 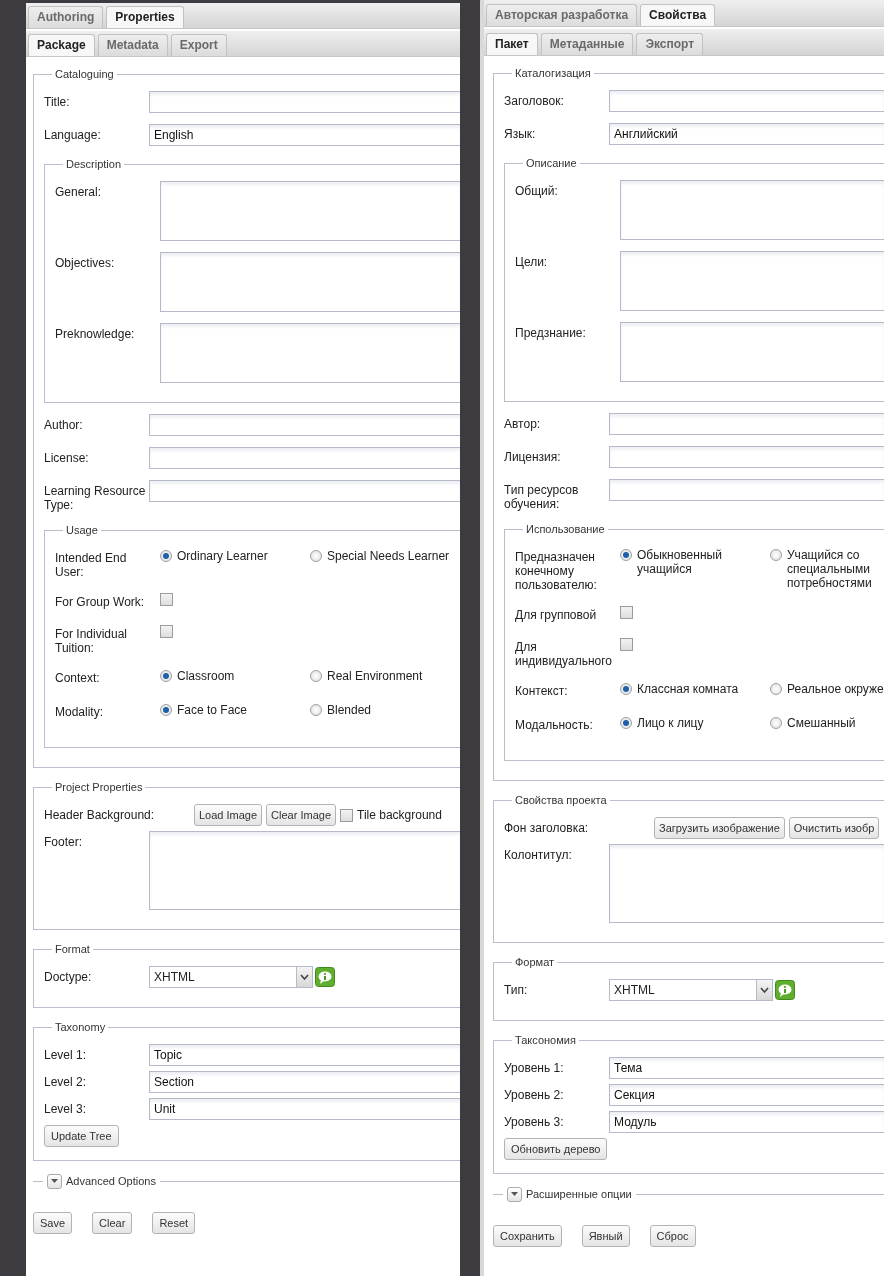 What do you see at coordinates (512, 44) in the screenshot?
I see `tab: Пакет` at bounding box center [512, 44].